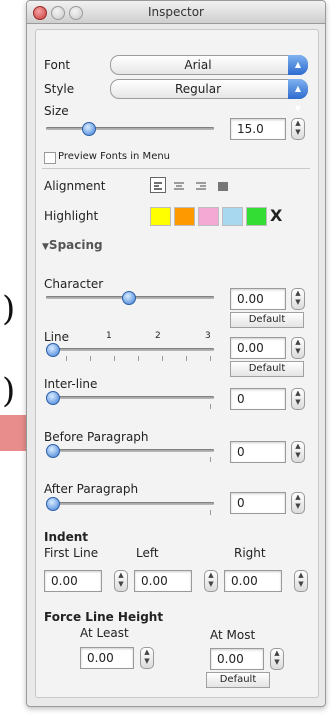 The image size is (336, 717). What do you see at coordinates (184, 216) in the screenshot?
I see `highlight-swatch-orange` at bounding box center [184, 216].